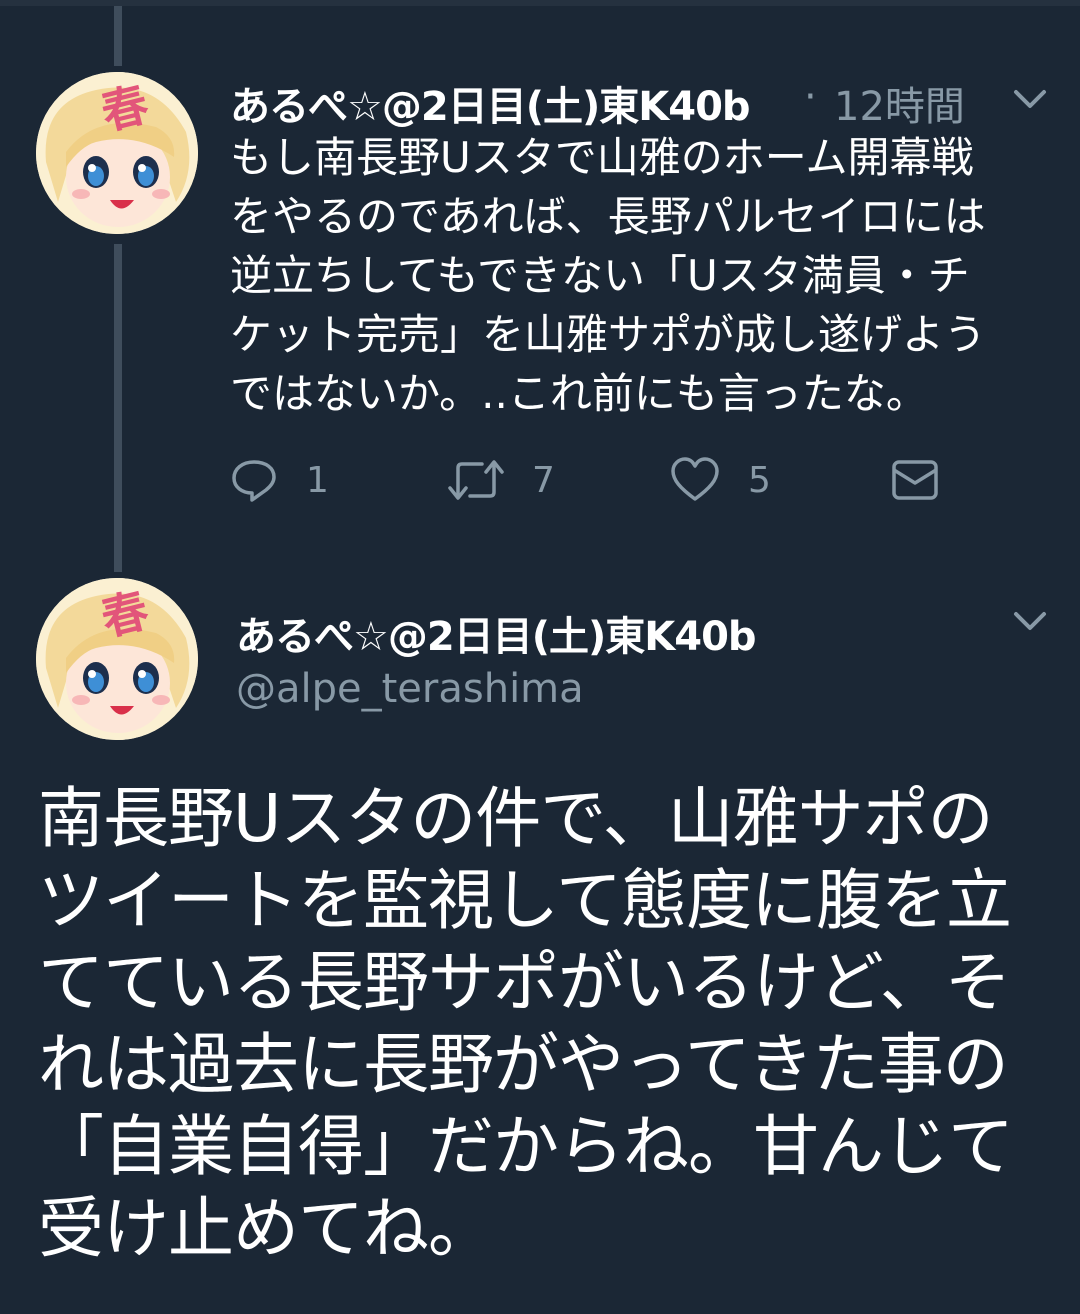 This screenshot has width=1080, height=1314. Describe the element at coordinates (279, 480) in the screenshot. I see `reply-button: 1` at that location.